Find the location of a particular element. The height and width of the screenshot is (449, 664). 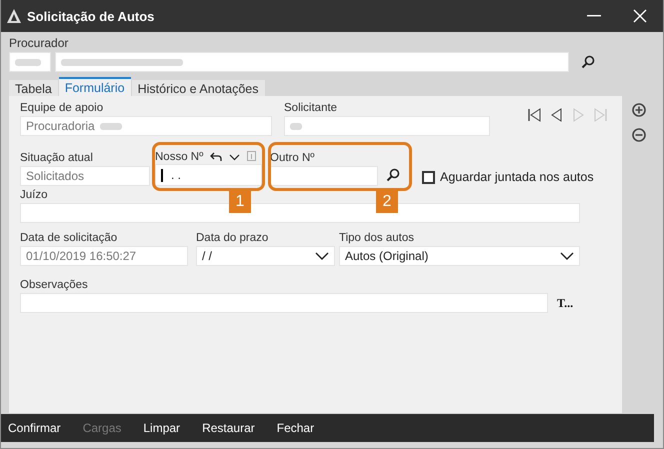

remove-icon is located at coordinates (639, 135).